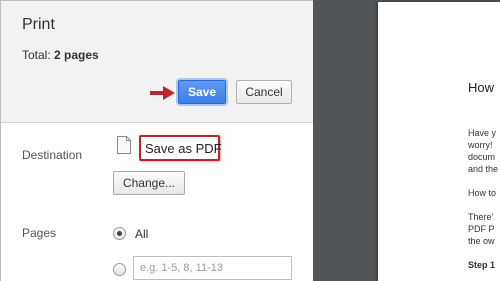 This screenshot has width=500, height=281. Describe the element at coordinates (264, 92) in the screenshot. I see `cancel-button: Cancel` at that location.